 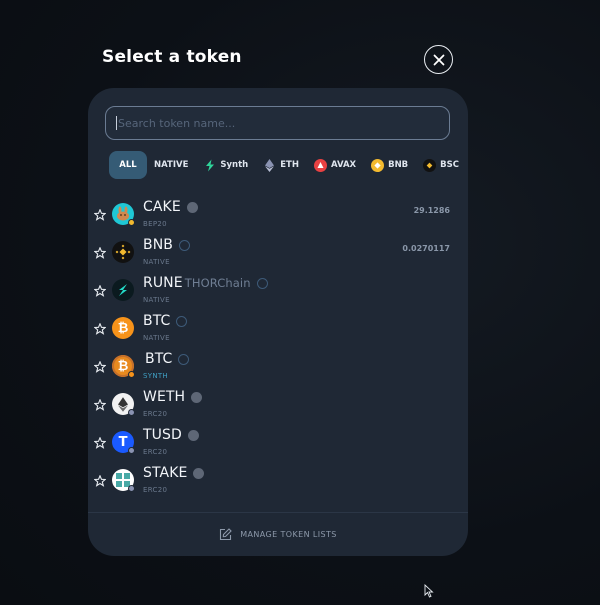 What do you see at coordinates (278, 407) in the screenshot?
I see `token-row-weth: WETH ERC20` at bounding box center [278, 407].